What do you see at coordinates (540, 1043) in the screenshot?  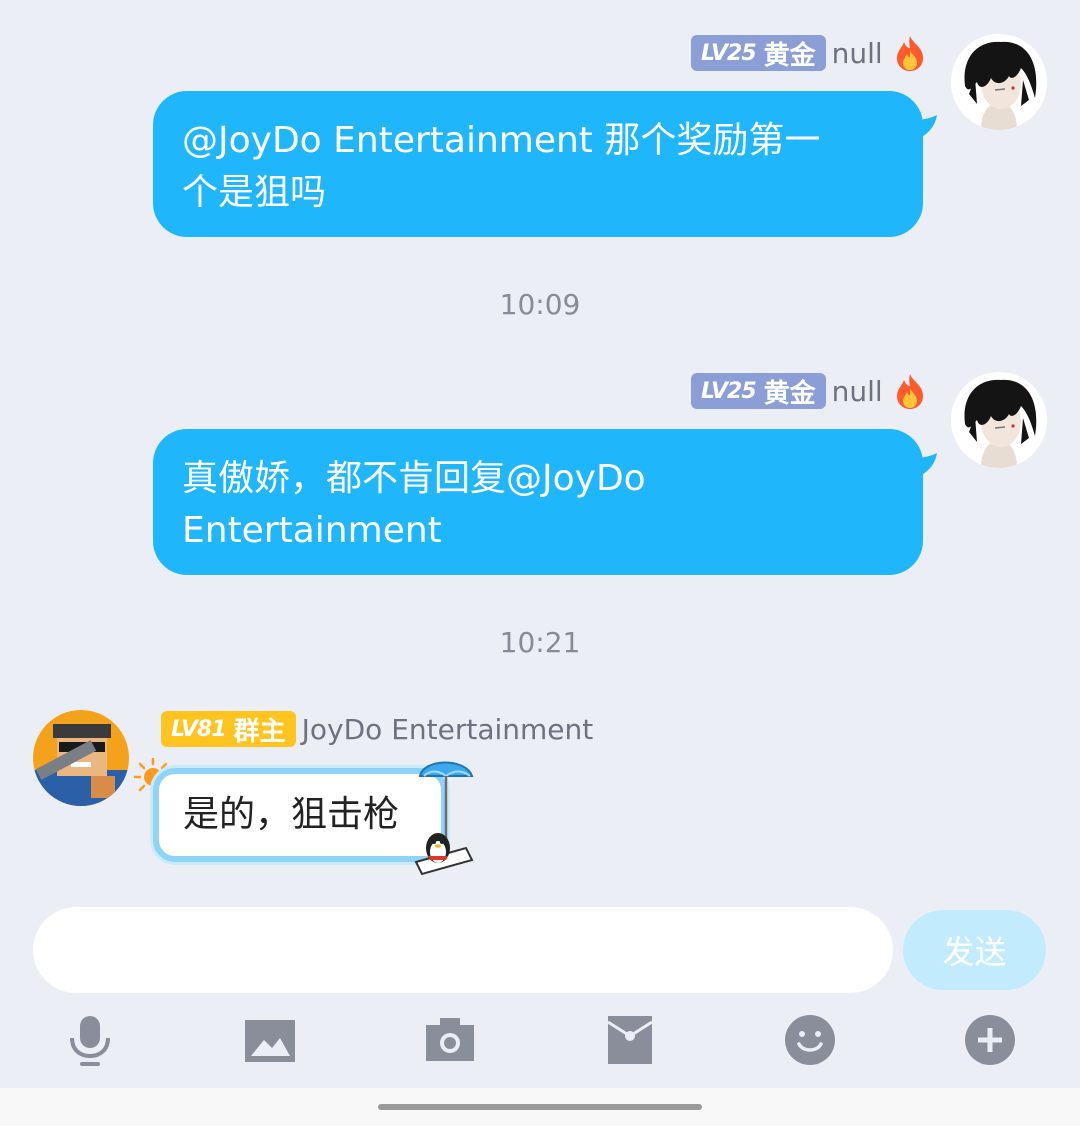 I see `chat-toolbar` at bounding box center [540, 1043].